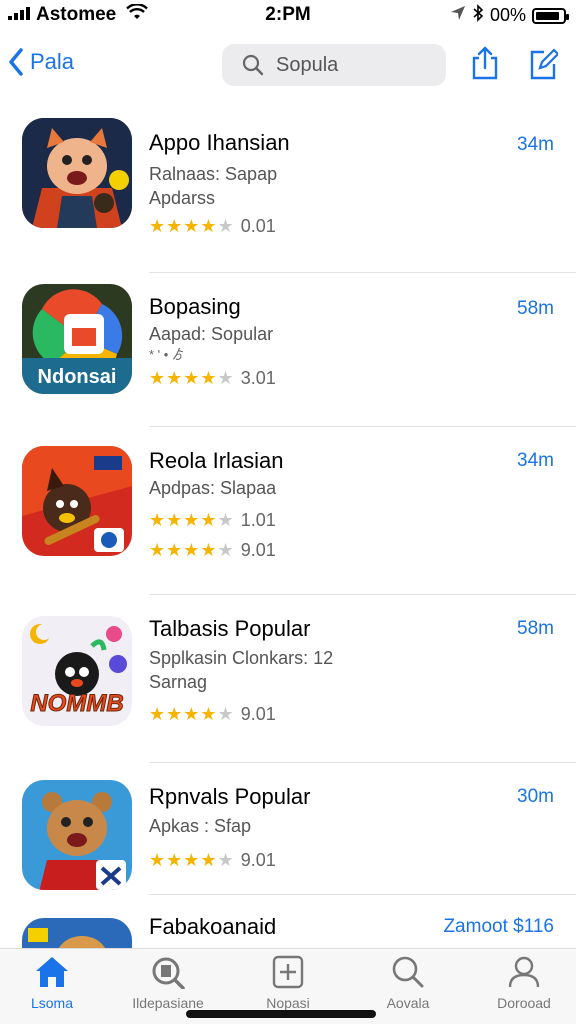  I want to click on app-subtitle: Apdpas: Slapaa, so click(213, 488).